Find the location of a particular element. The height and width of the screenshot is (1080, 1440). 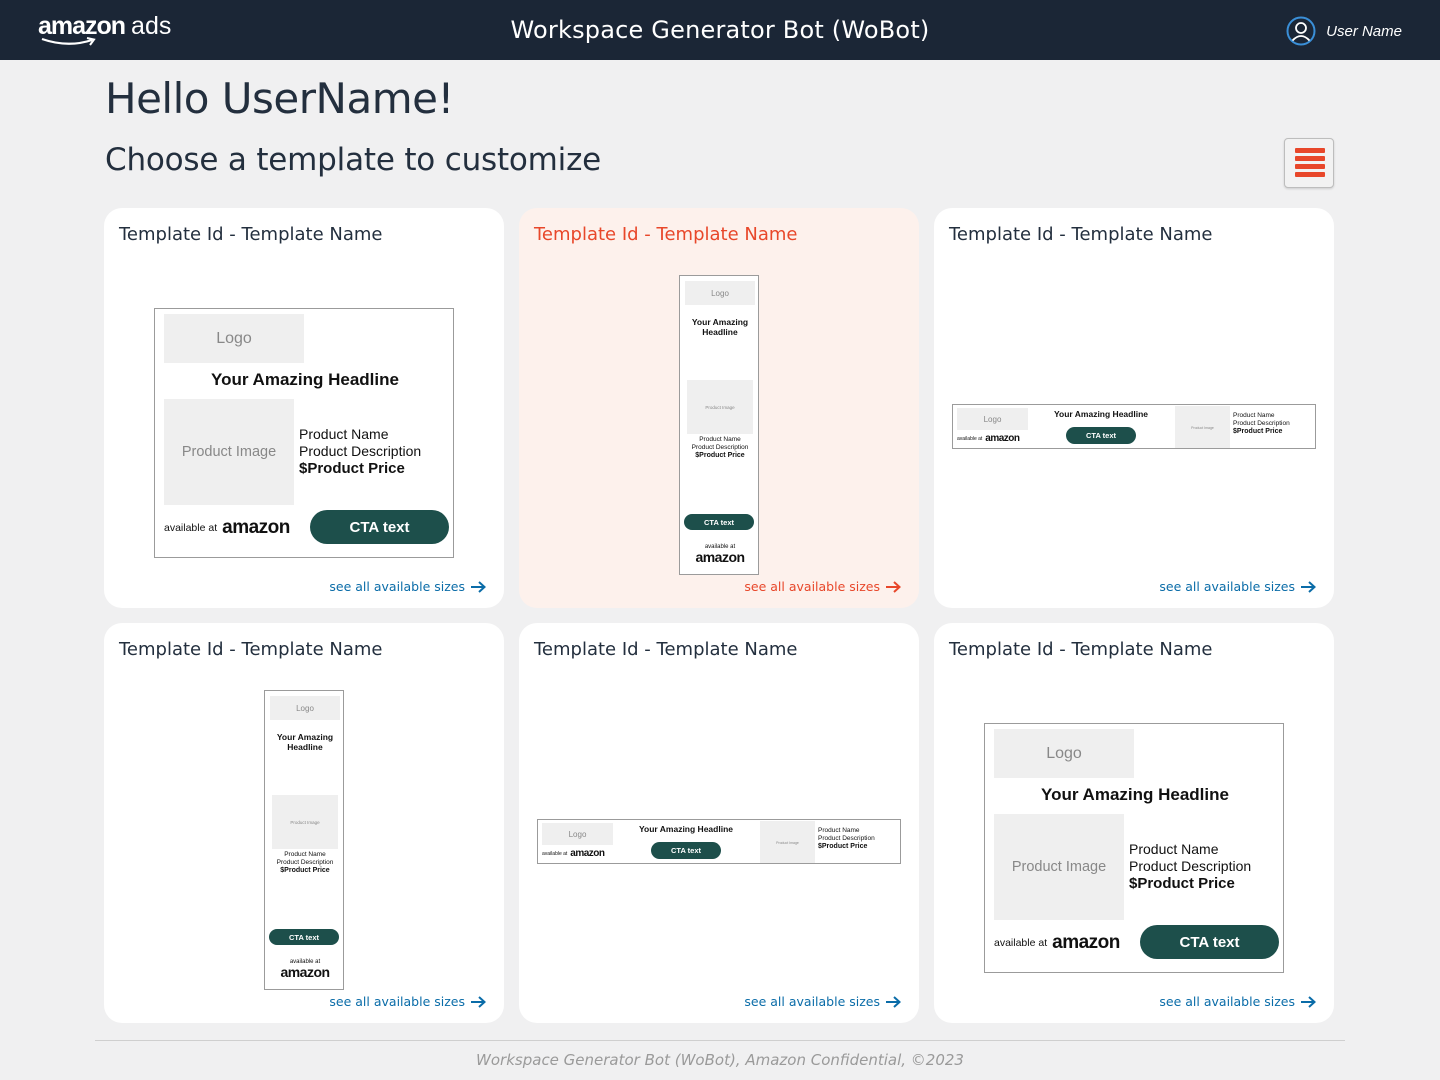

app-title: Workspace Generator Bot (WoBot) is located at coordinates (720, 30).